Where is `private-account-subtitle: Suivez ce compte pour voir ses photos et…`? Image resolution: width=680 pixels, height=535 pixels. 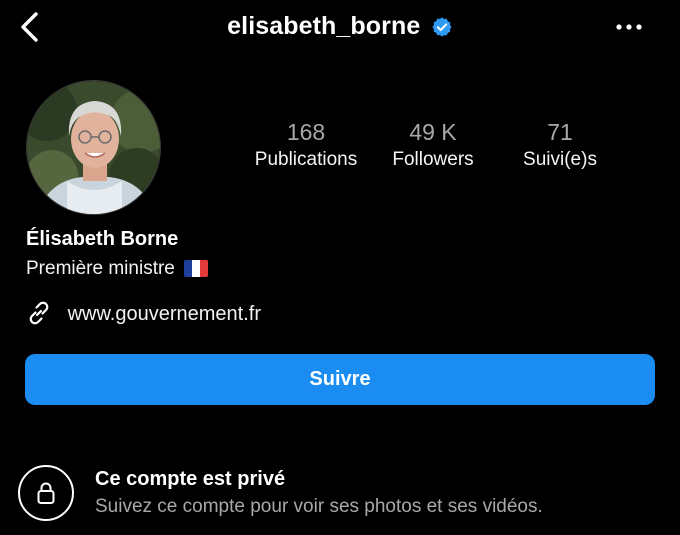
private-account-subtitle: Suivez ce compte pour voir ses photos et… is located at coordinates (319, 506).